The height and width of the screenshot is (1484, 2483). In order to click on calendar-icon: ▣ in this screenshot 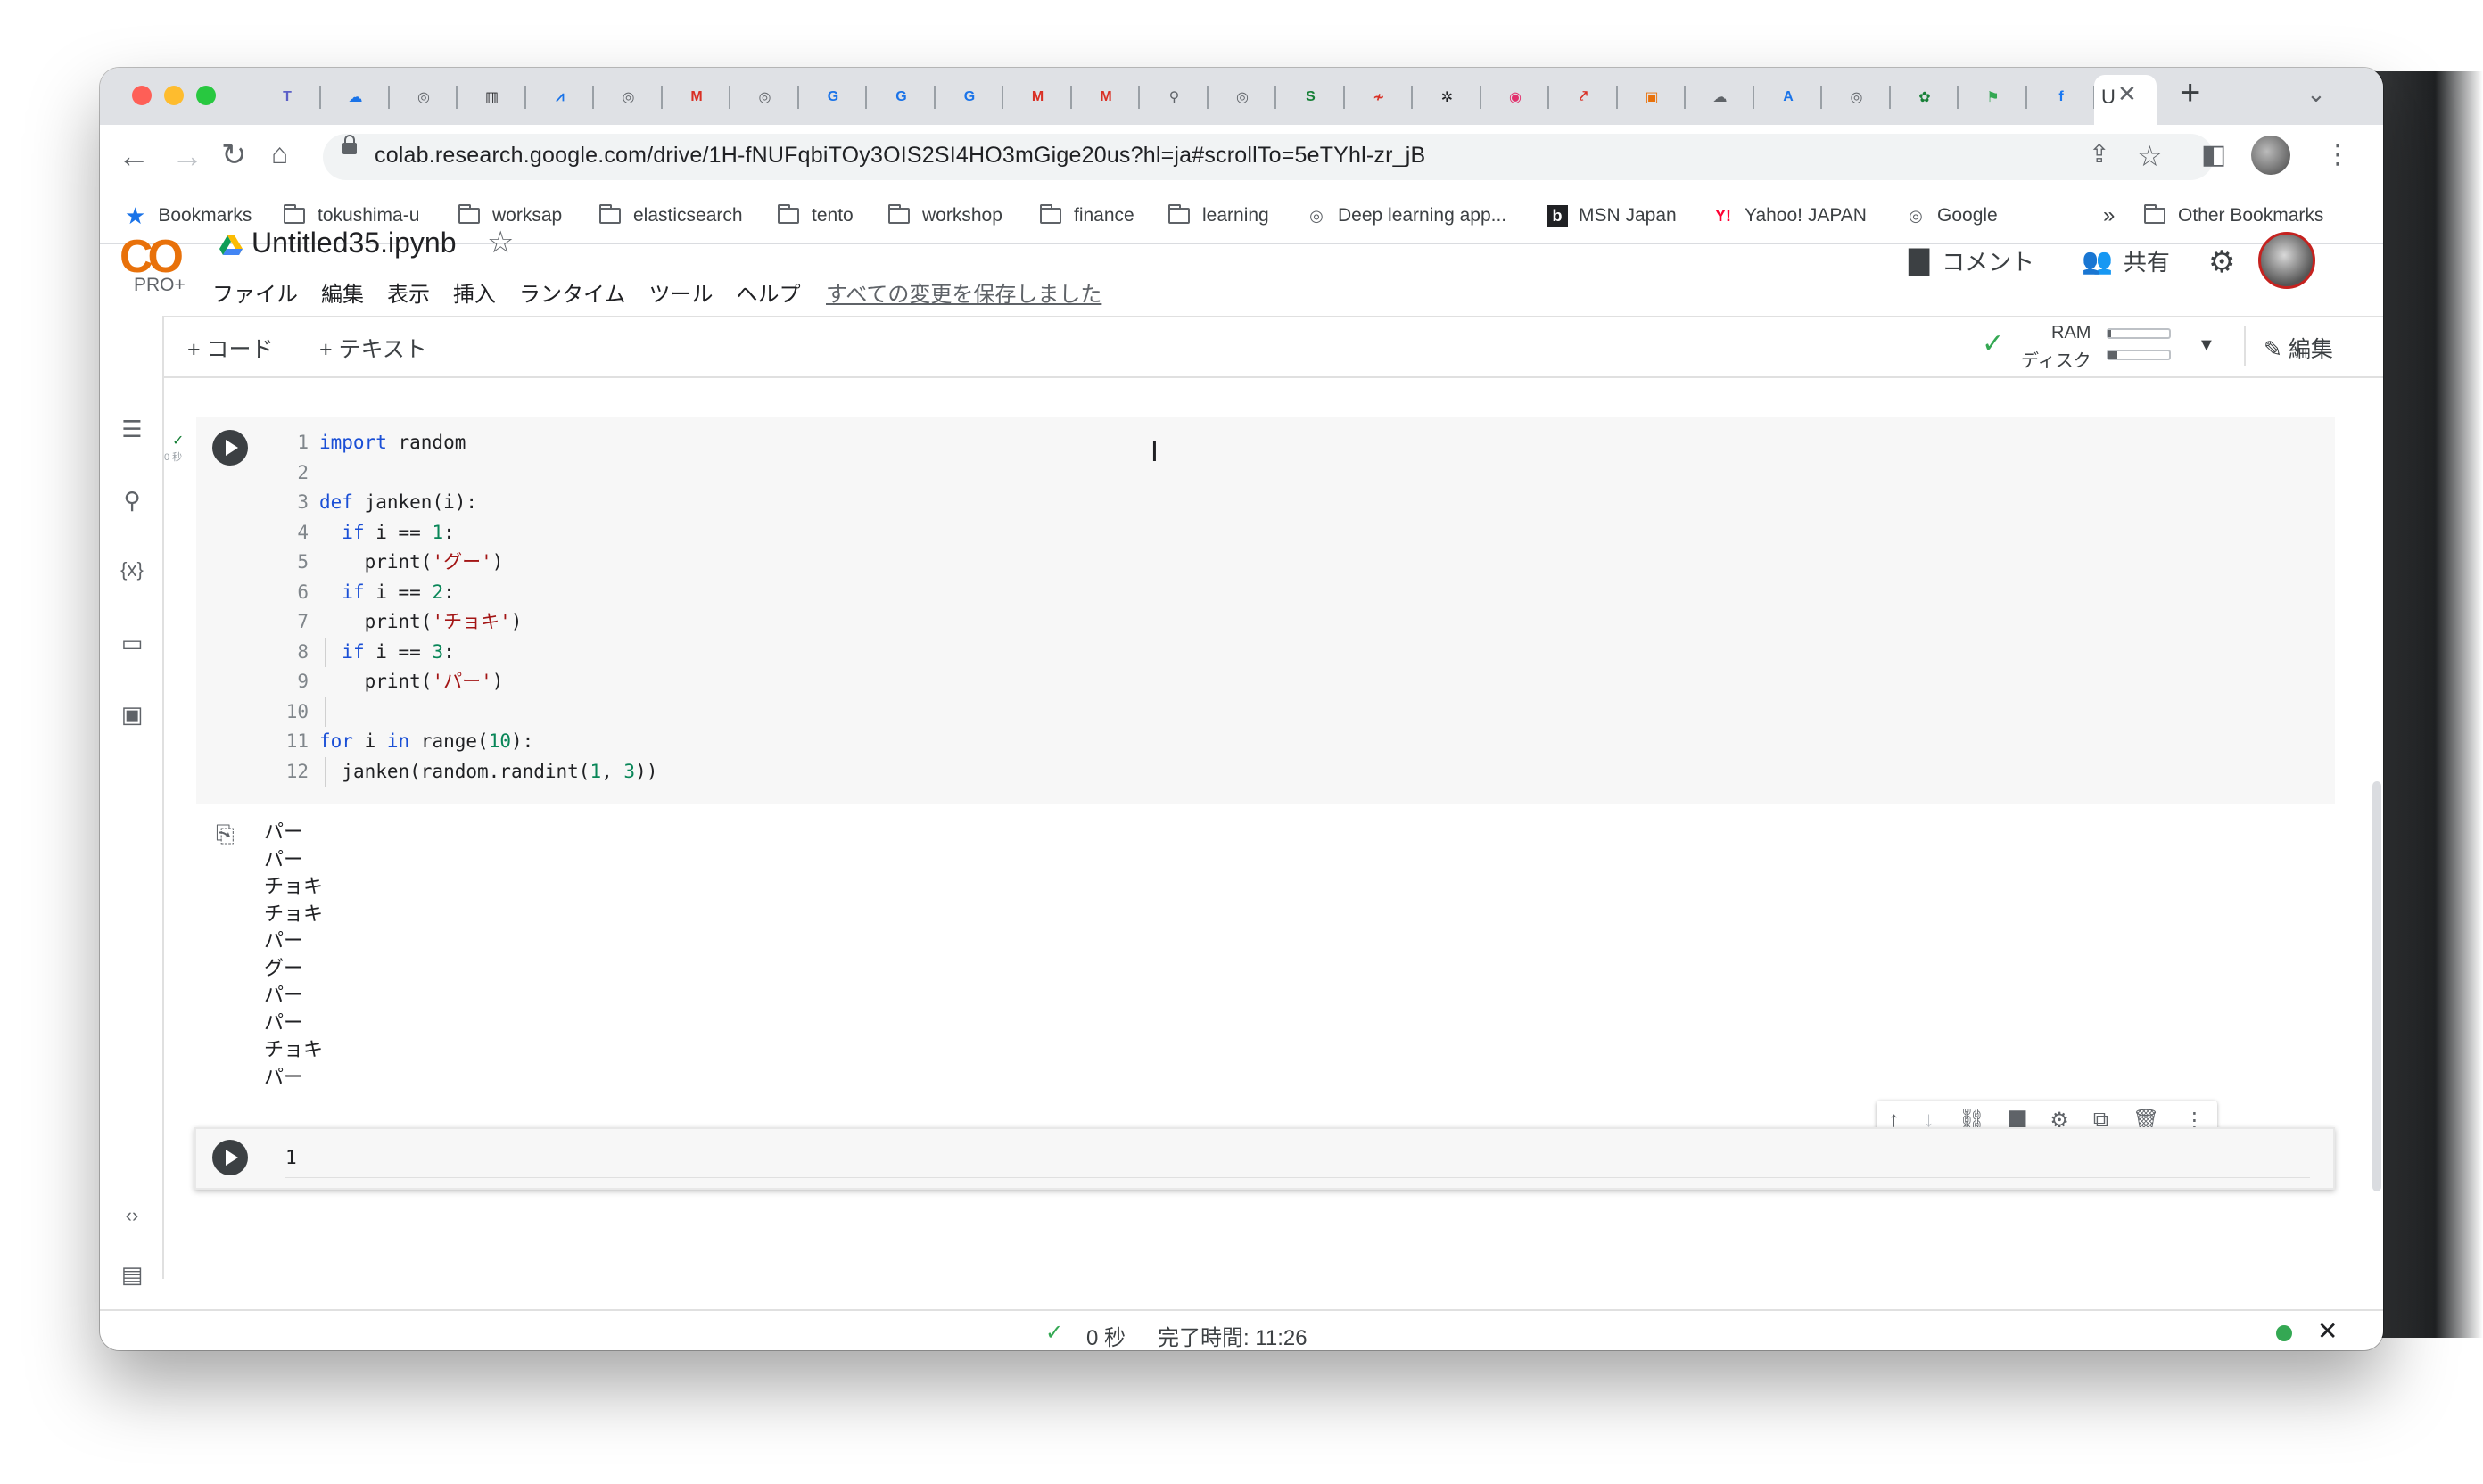, I will do `click(132, 715)`.